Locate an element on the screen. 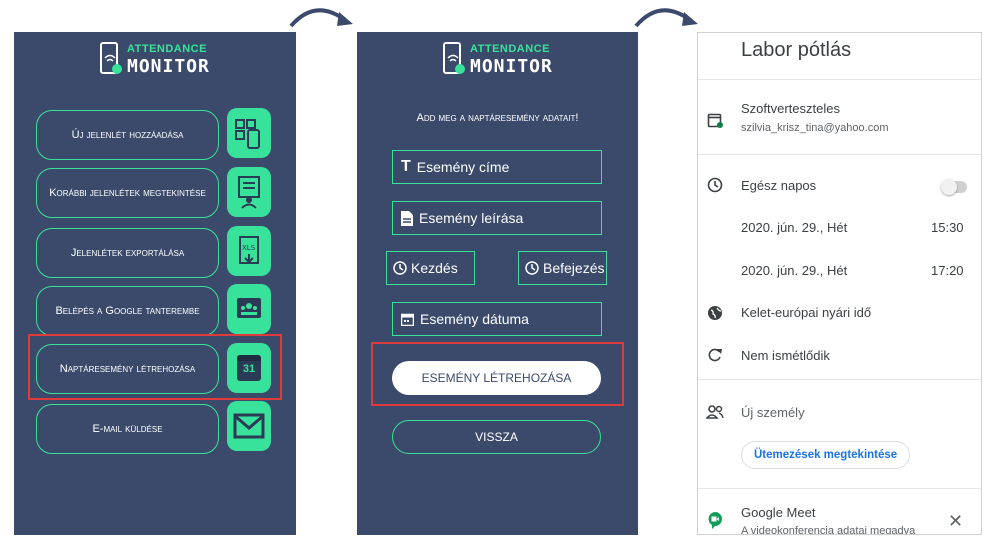 The height and width of the screenshot is (541, 1002). form-prompt: Add meg a naptáresemény adatait! is located at coordinates (497, 118).